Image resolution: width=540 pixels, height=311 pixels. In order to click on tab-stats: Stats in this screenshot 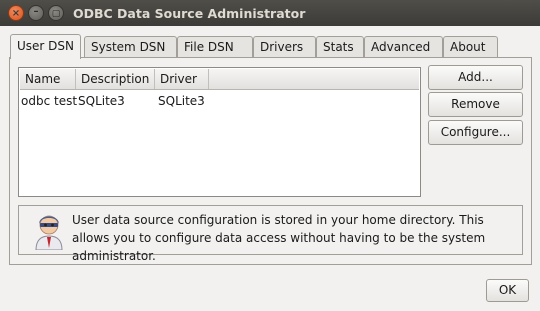, I will do `click(340, 47)`.